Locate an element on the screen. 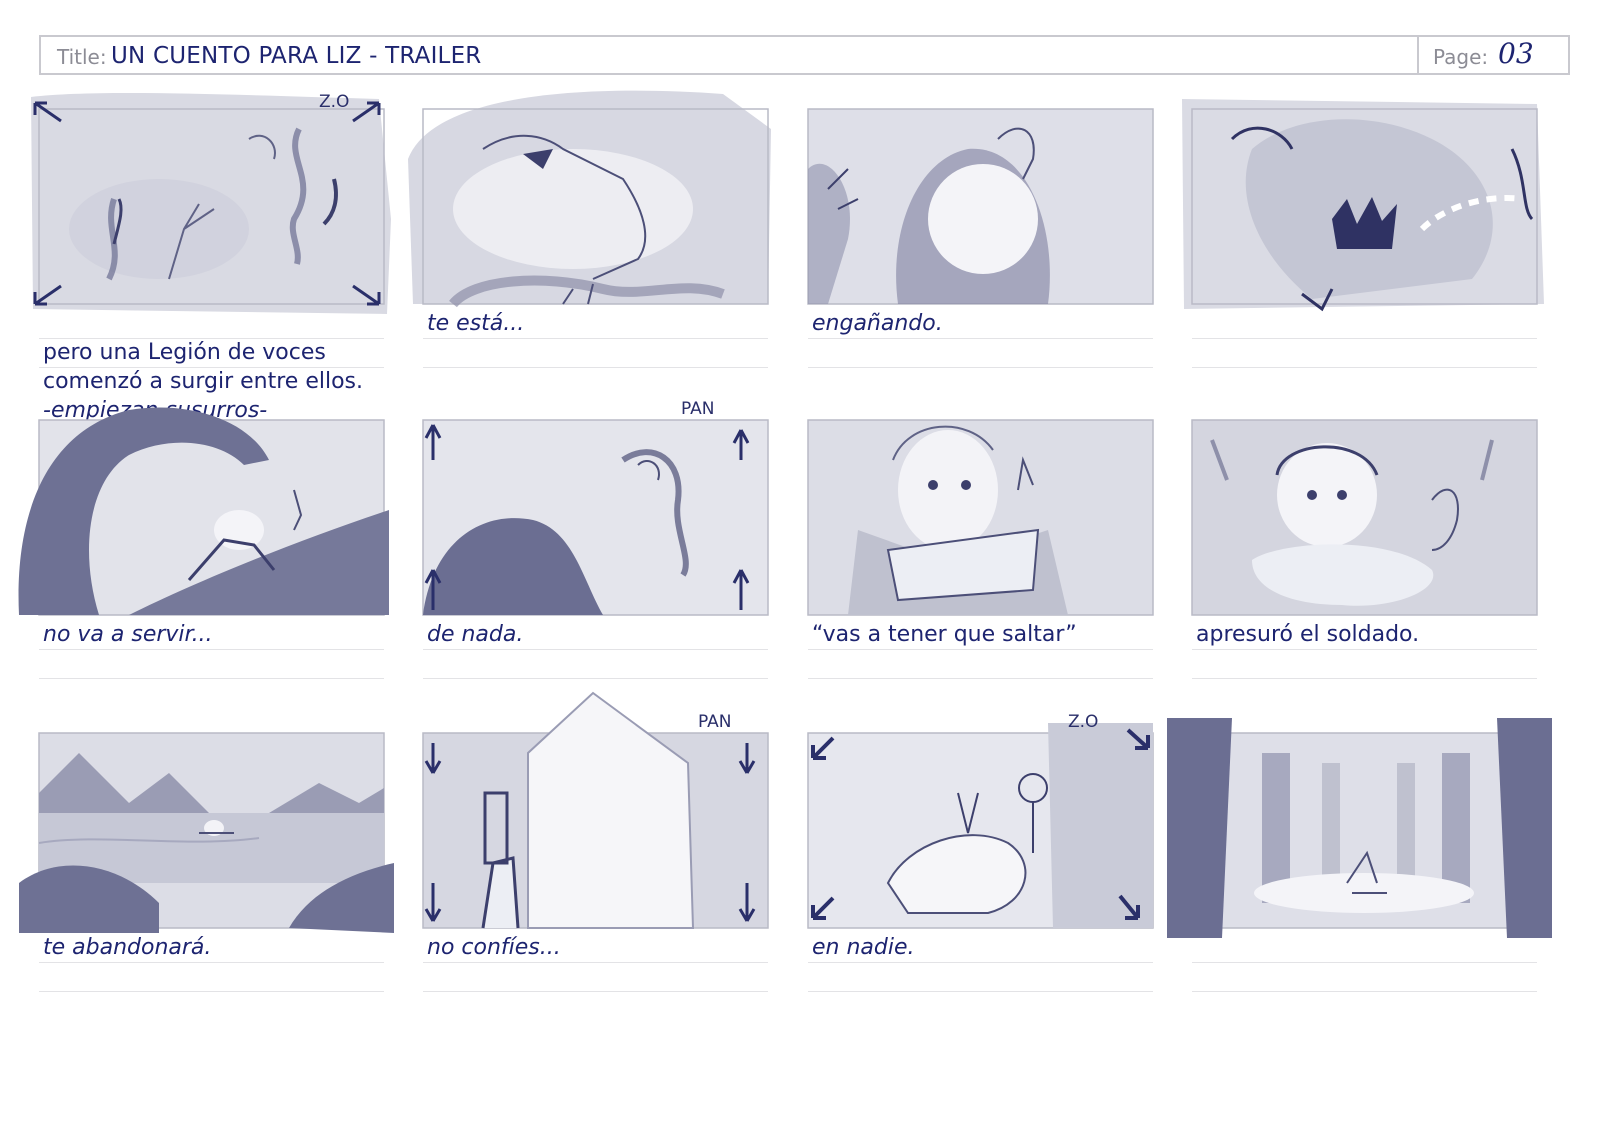  caption-area-8: apresuró el soldado. is located at coordinates (1364, 670).